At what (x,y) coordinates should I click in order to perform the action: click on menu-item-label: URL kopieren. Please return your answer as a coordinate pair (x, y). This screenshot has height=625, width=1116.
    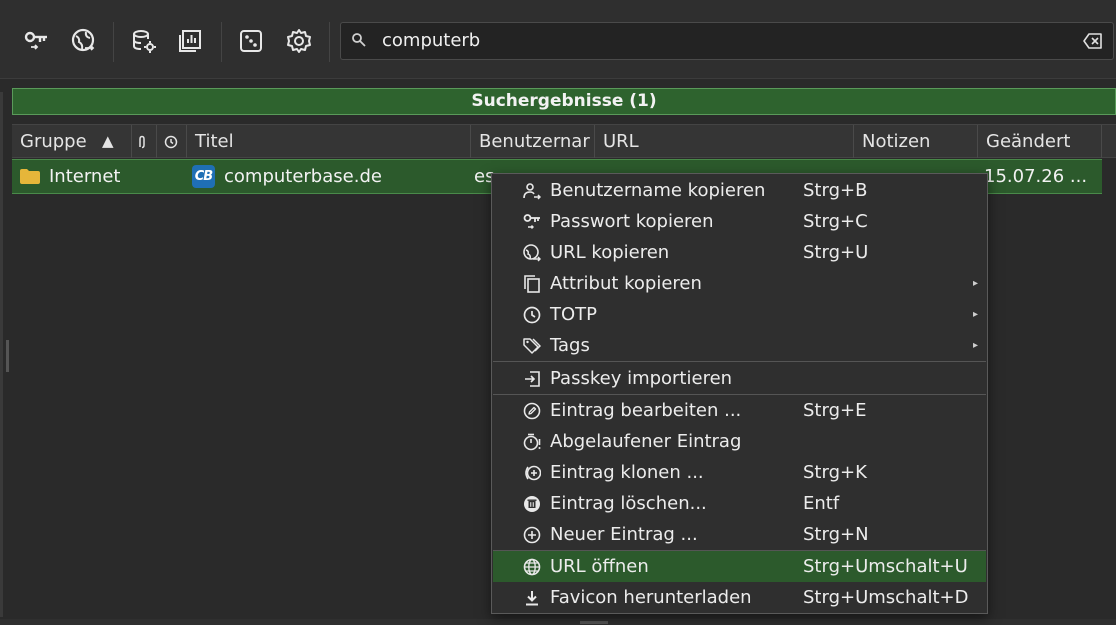
    Looking at the image, I should click on (610, 252).